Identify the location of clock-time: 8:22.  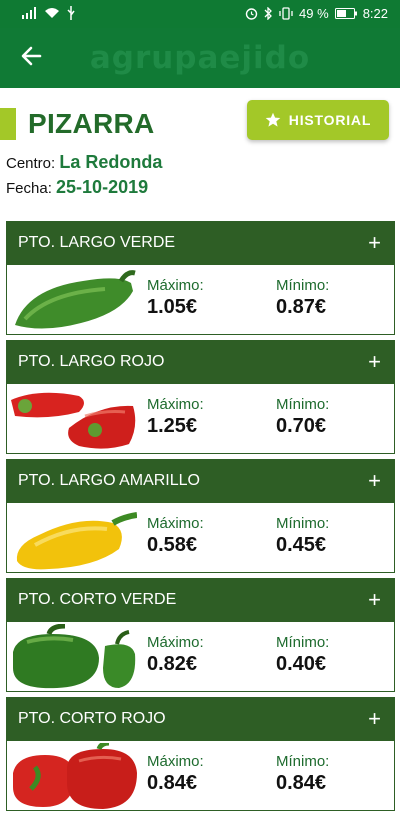
(375, 13).